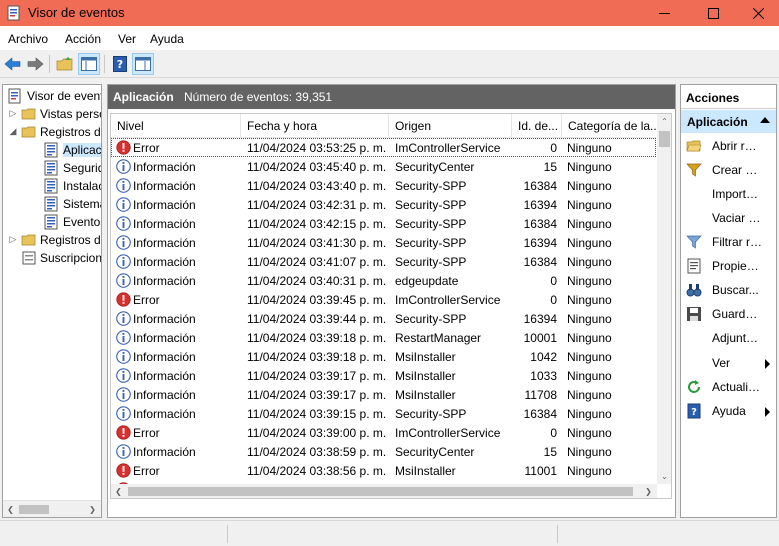 The width and height of the screenshot is (779, 546). Describe the element at coordinates (543, 357) in the screenshot. I see `event-id-cell: 1042` at that location.